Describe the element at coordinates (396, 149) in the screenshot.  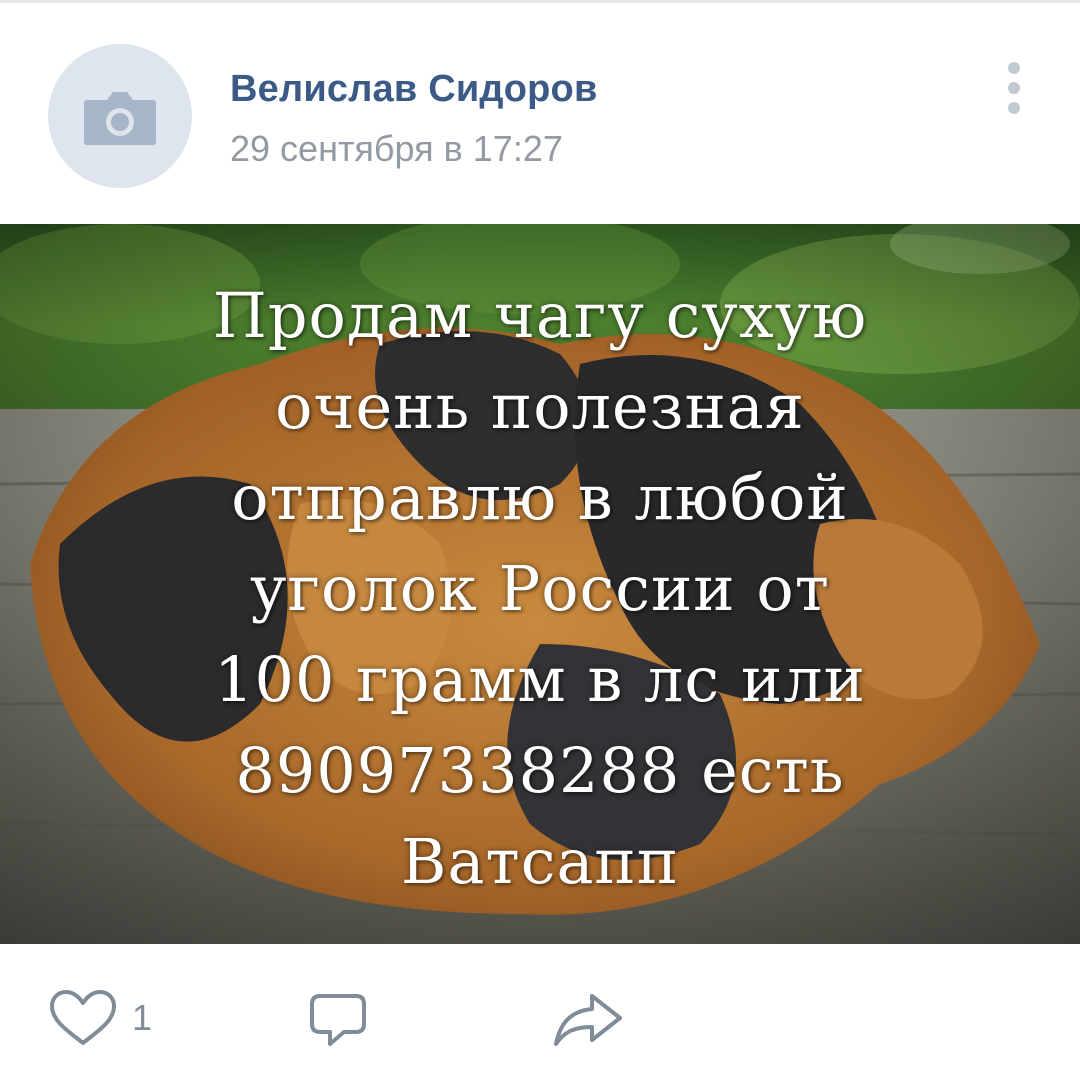
I see `post-date: 29 сентября в 17:27` at that location.